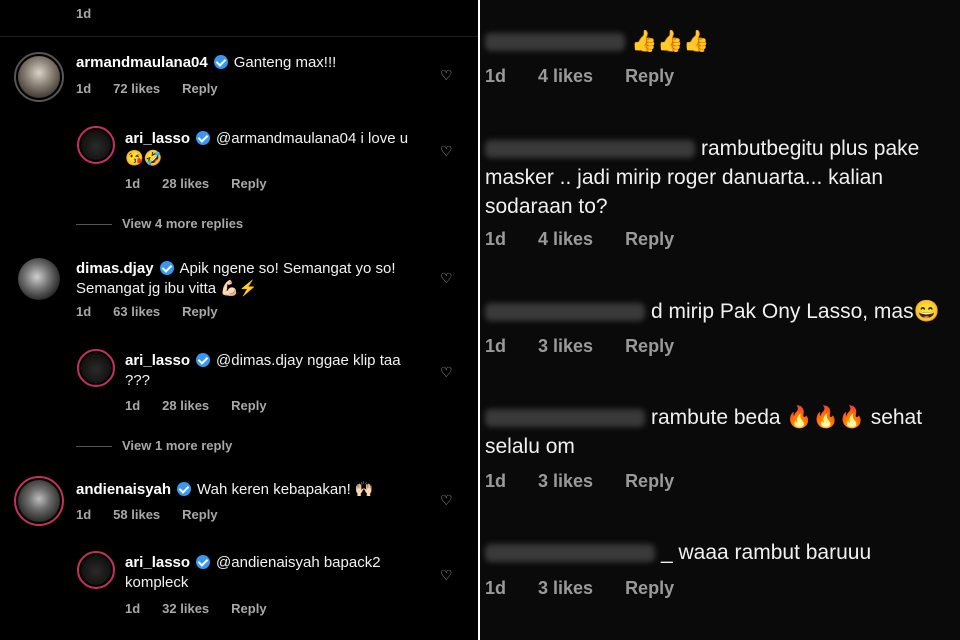 The height and width of the screenshot is (640, 960). Describe the element at coordinates (115, 268) in the screenshot. I see `username: dimas.djay` at that location.